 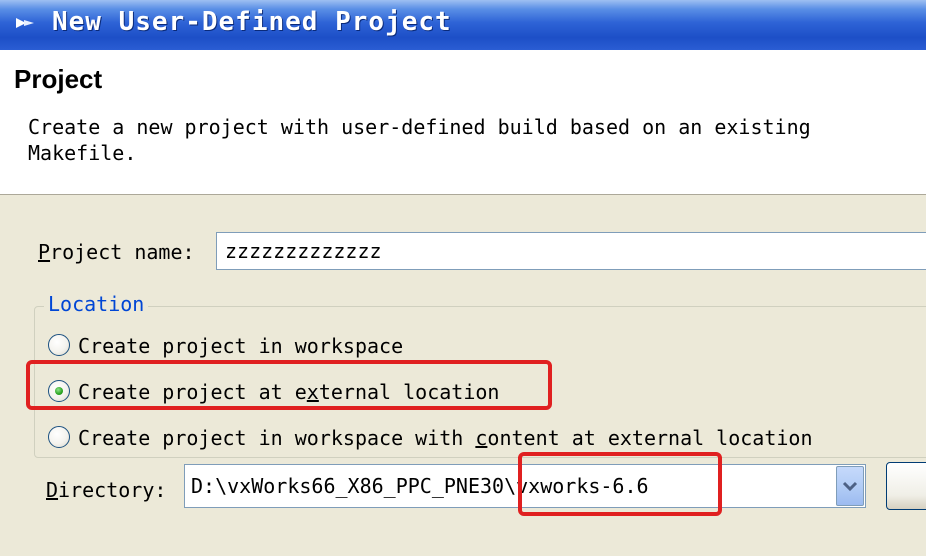 I want to click on directory-dropdown-button, so click(x=850, y=486).